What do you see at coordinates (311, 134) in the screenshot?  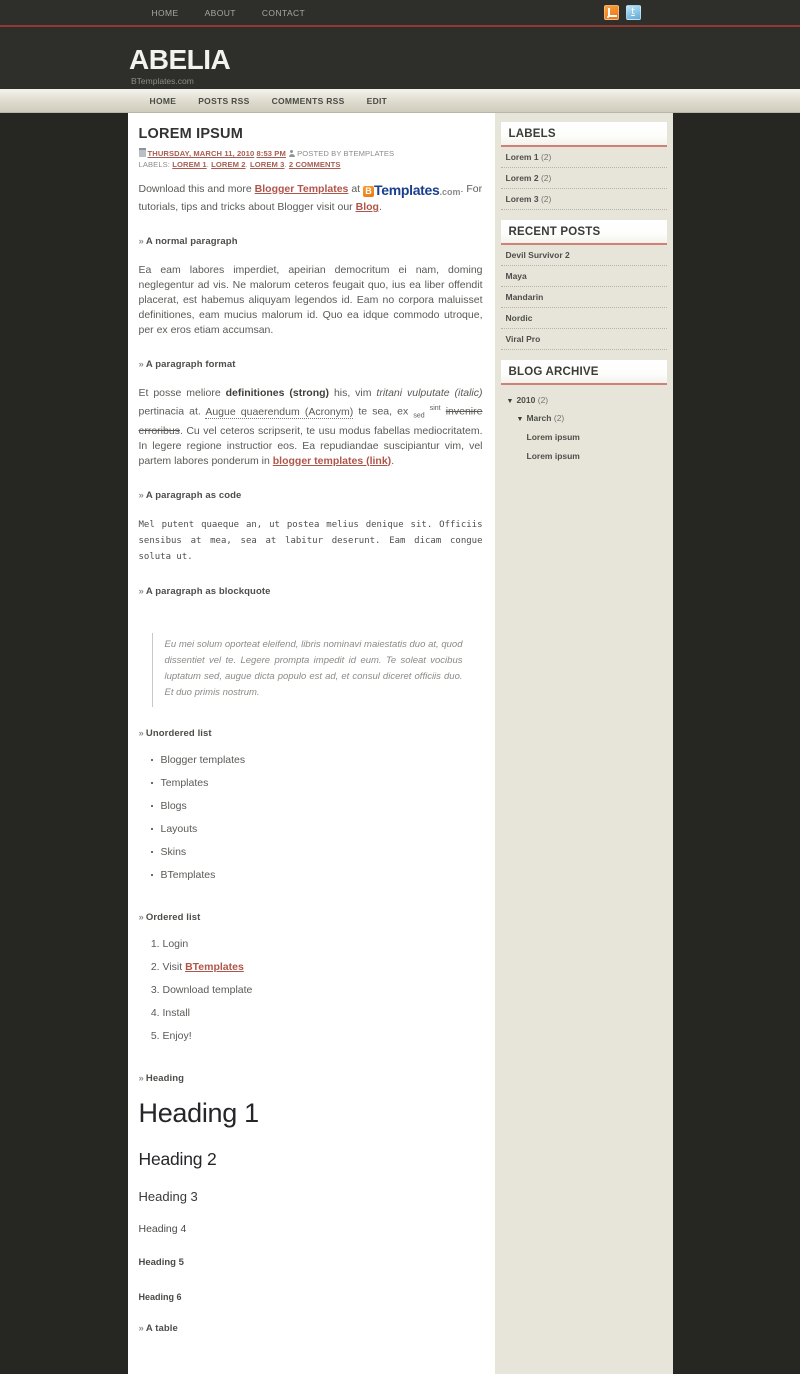 I see `post-title: LOREM IPSUM` at bounding box center [311, 134].